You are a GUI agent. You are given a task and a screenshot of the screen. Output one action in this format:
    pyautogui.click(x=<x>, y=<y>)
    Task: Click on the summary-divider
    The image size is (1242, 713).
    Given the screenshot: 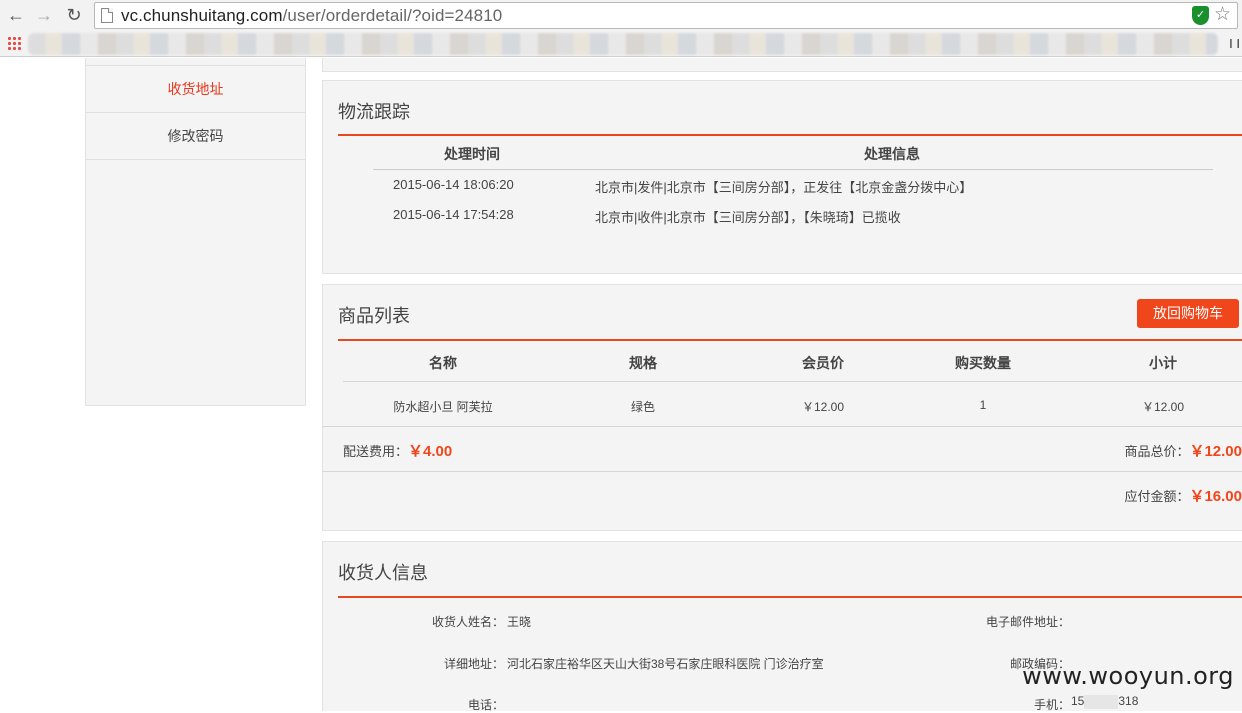 What is the action you would take?
    pyautogui.click(x=782, y=471)
    